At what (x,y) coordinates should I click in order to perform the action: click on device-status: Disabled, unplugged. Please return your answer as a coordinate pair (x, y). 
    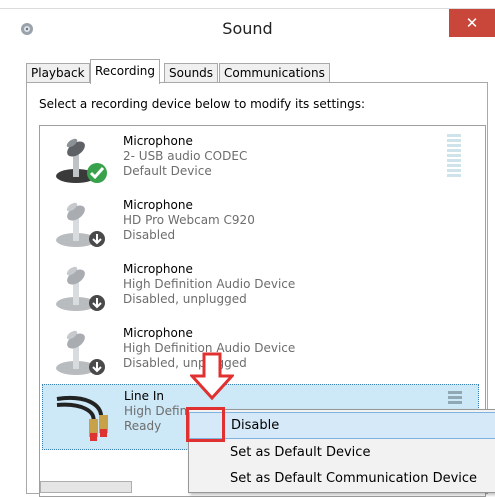
    Looking at the image, I should click on (185, 299).